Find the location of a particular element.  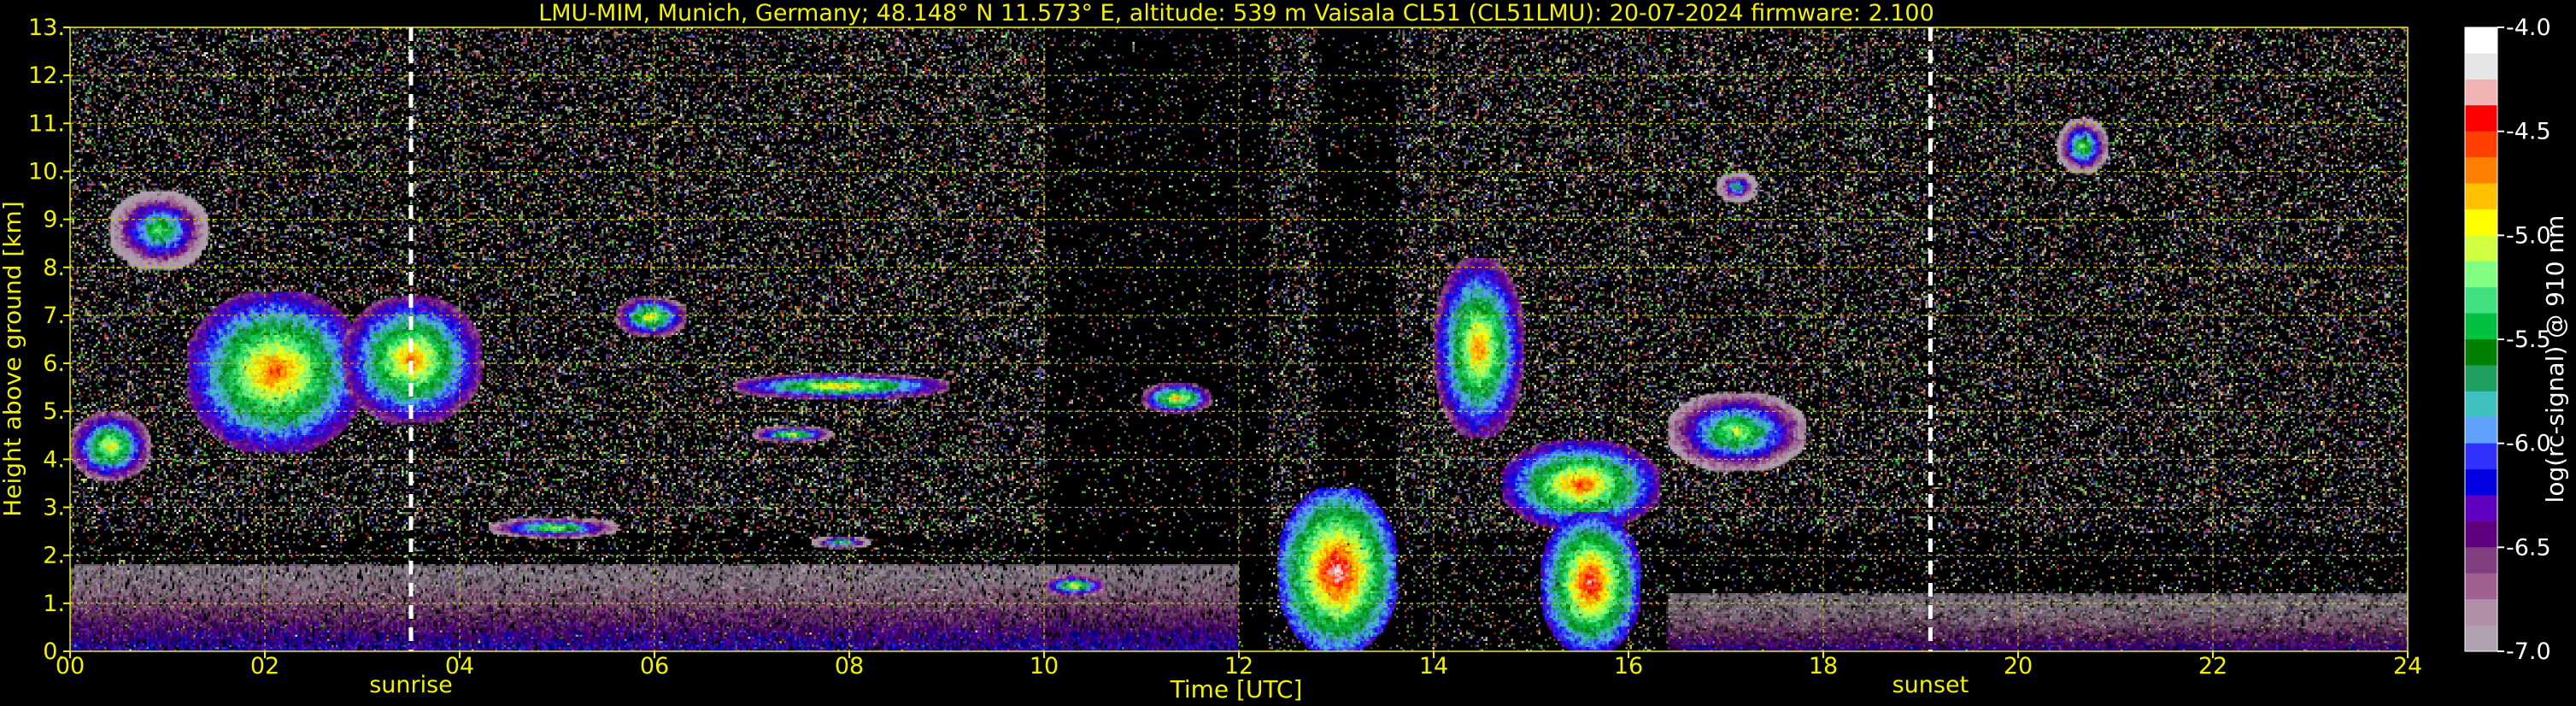

marker-label-sunrise: sunrise is located at coordinates (411, 685).